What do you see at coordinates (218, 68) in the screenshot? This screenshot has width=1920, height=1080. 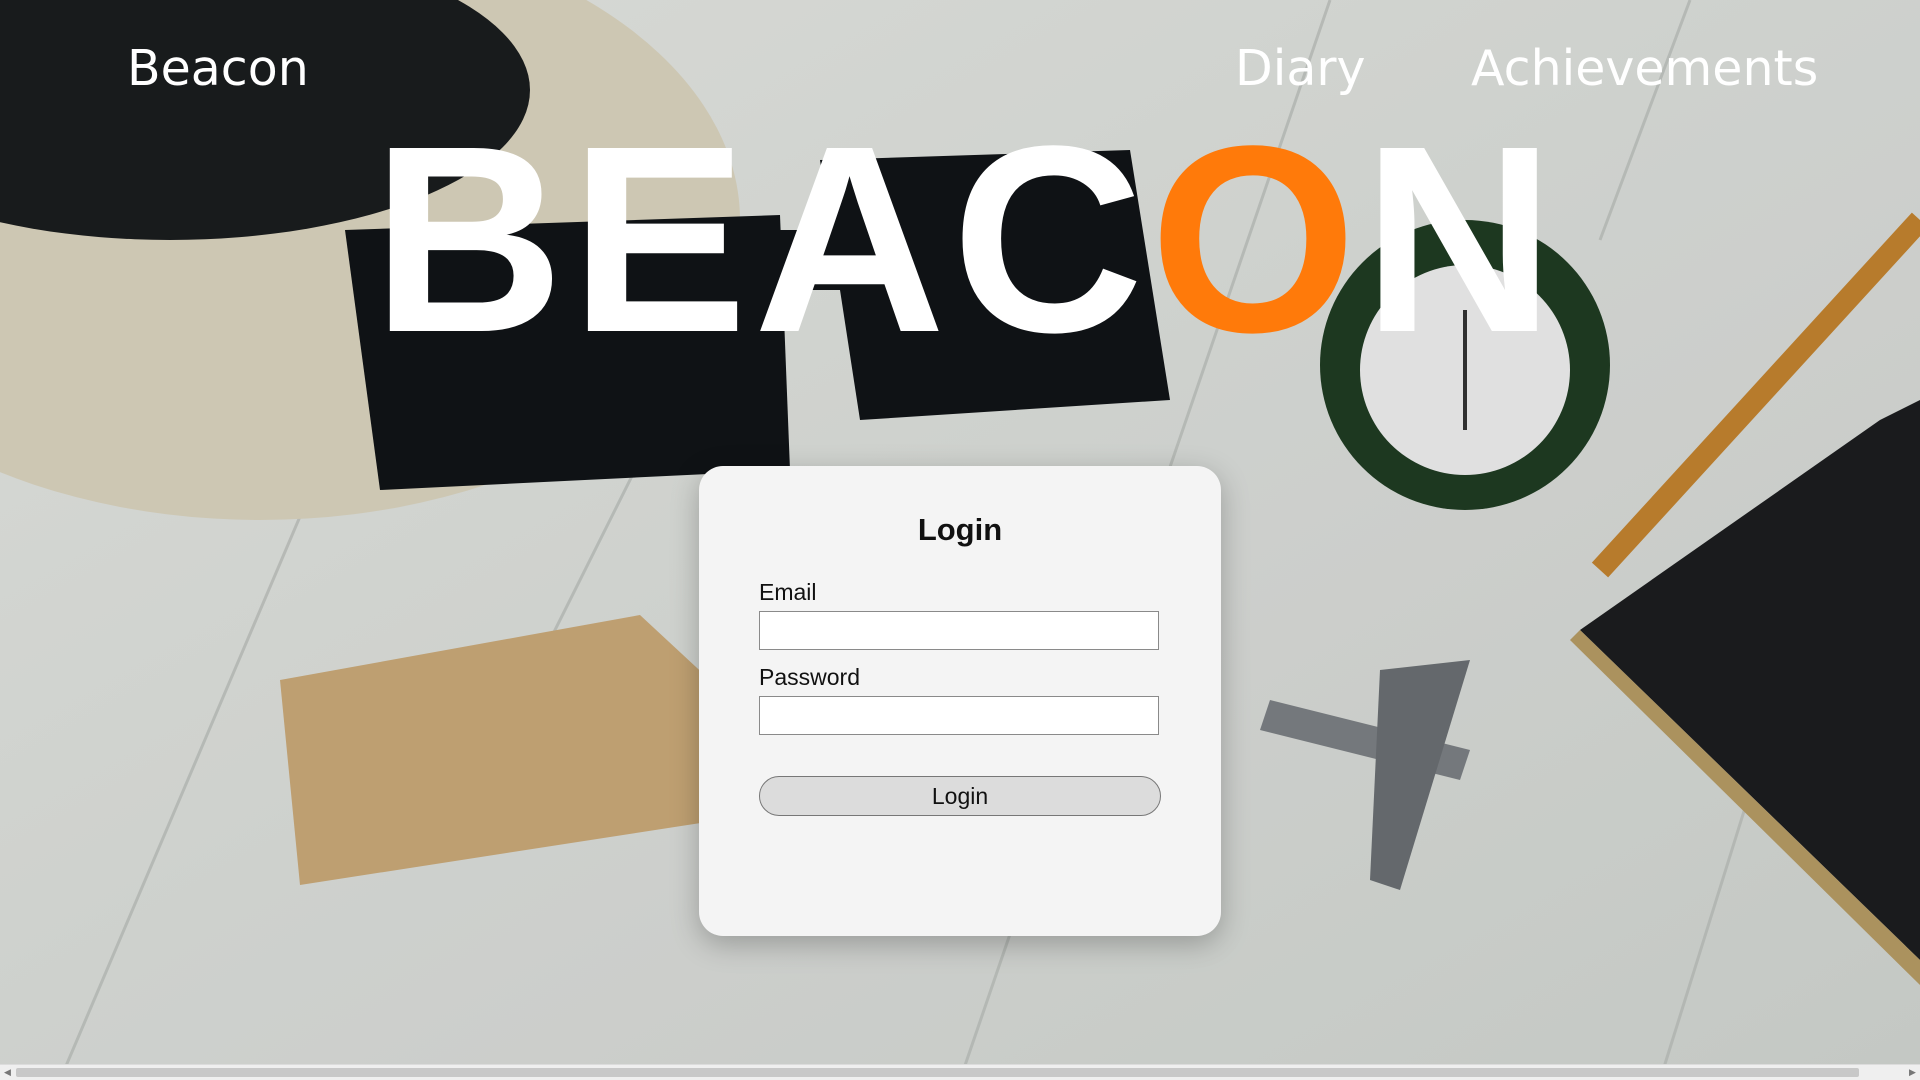 I see `brand-link: Beacon` at bounding box center [218, 68].